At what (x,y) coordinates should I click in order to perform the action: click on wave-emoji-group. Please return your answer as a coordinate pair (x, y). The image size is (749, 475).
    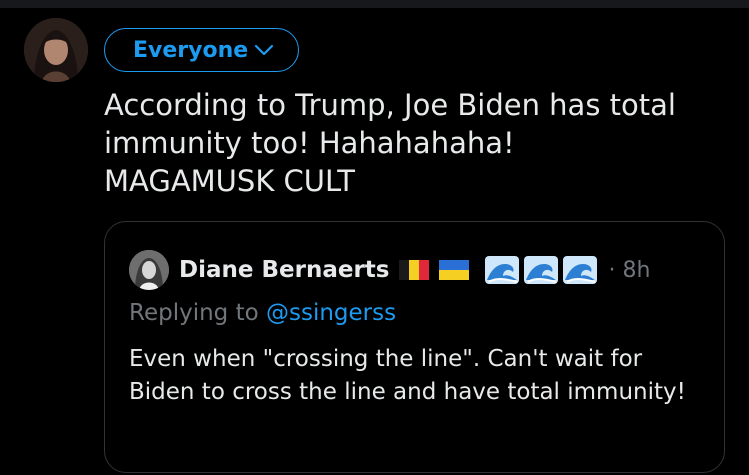
    Looking at the image, I should click on (543, 270).